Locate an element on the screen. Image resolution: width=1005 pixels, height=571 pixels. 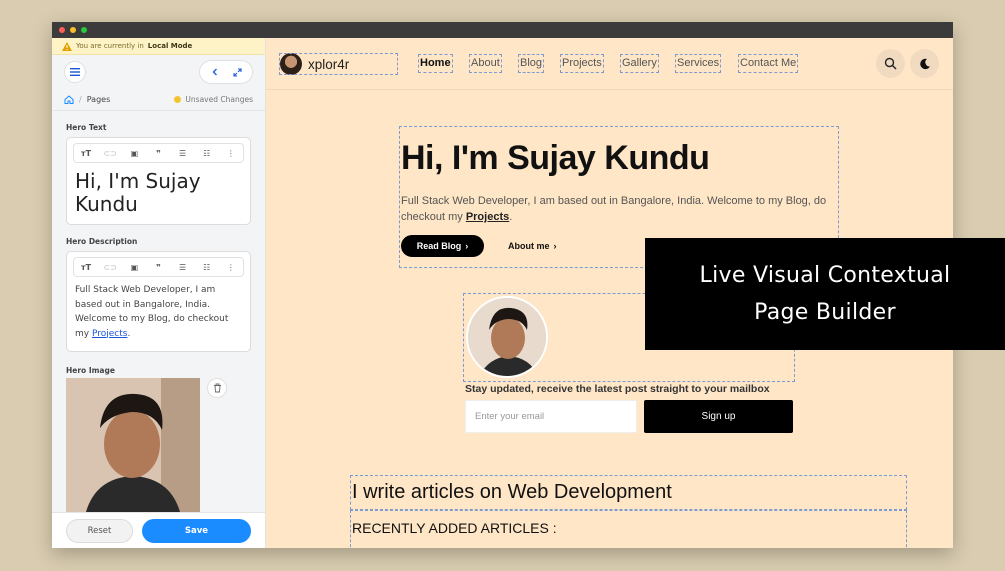
about-me-label: About me is located at coordinates (529, 246).